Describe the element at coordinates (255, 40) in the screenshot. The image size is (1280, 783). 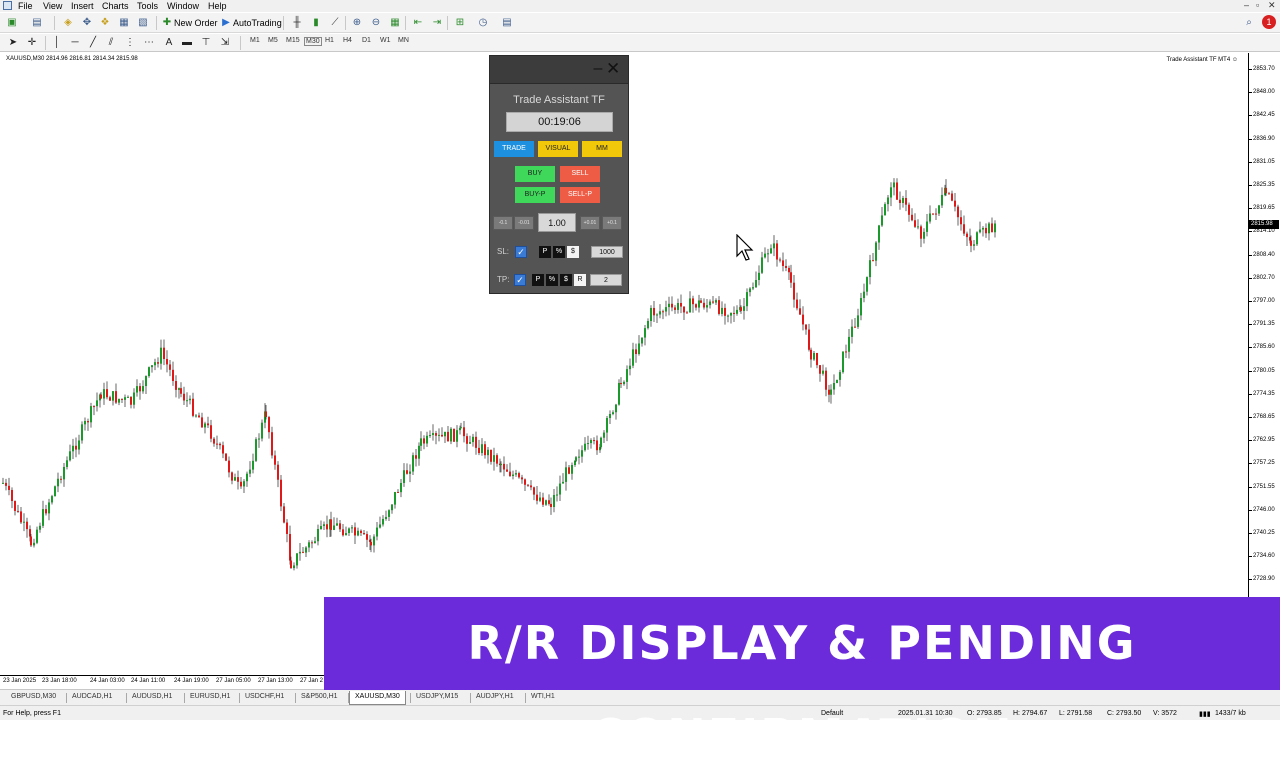
I see `tf-m1: M1` at that location.